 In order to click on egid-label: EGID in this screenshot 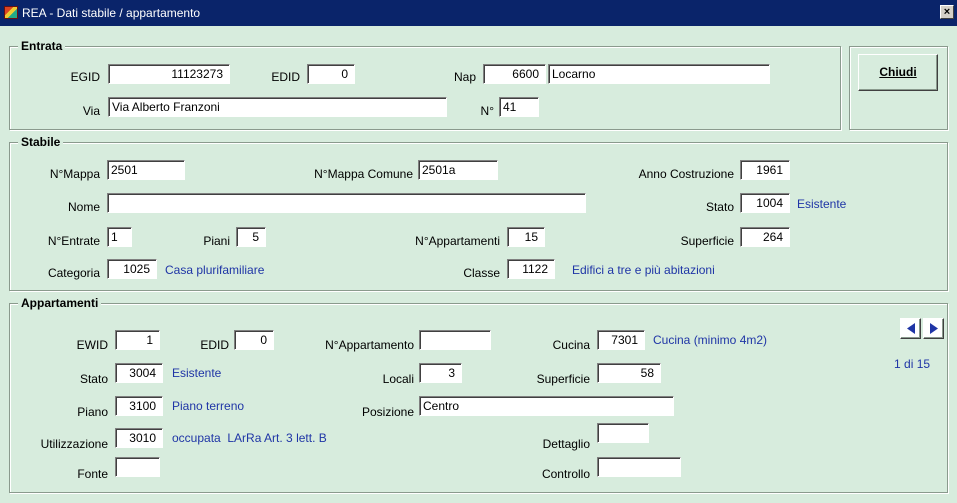, I will do `click(85, 77)`.